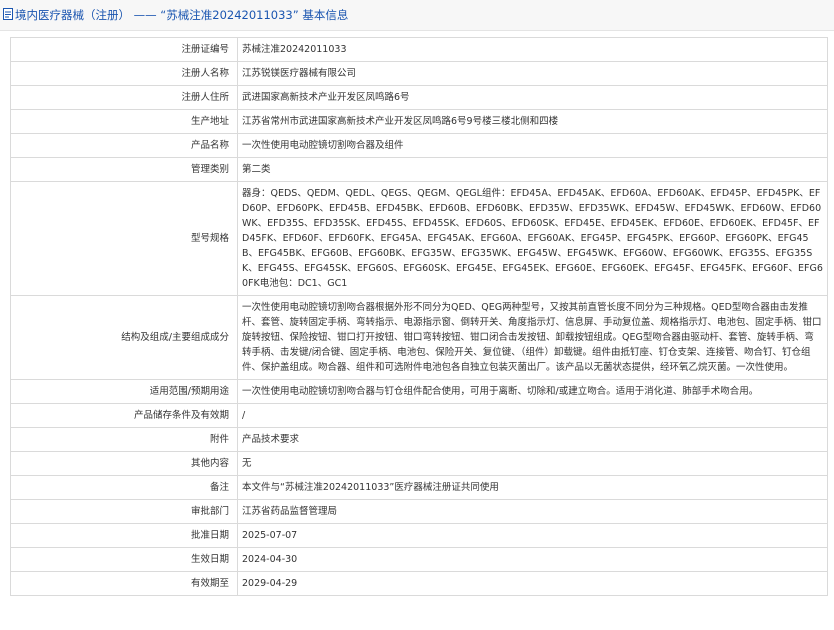 The height and width of the screenshot is (630, 834). Describe the element at coordinates (532, 73) in the screenshot. I see `row-value: 江苏锐镁医疗器械有限公司` at that location.